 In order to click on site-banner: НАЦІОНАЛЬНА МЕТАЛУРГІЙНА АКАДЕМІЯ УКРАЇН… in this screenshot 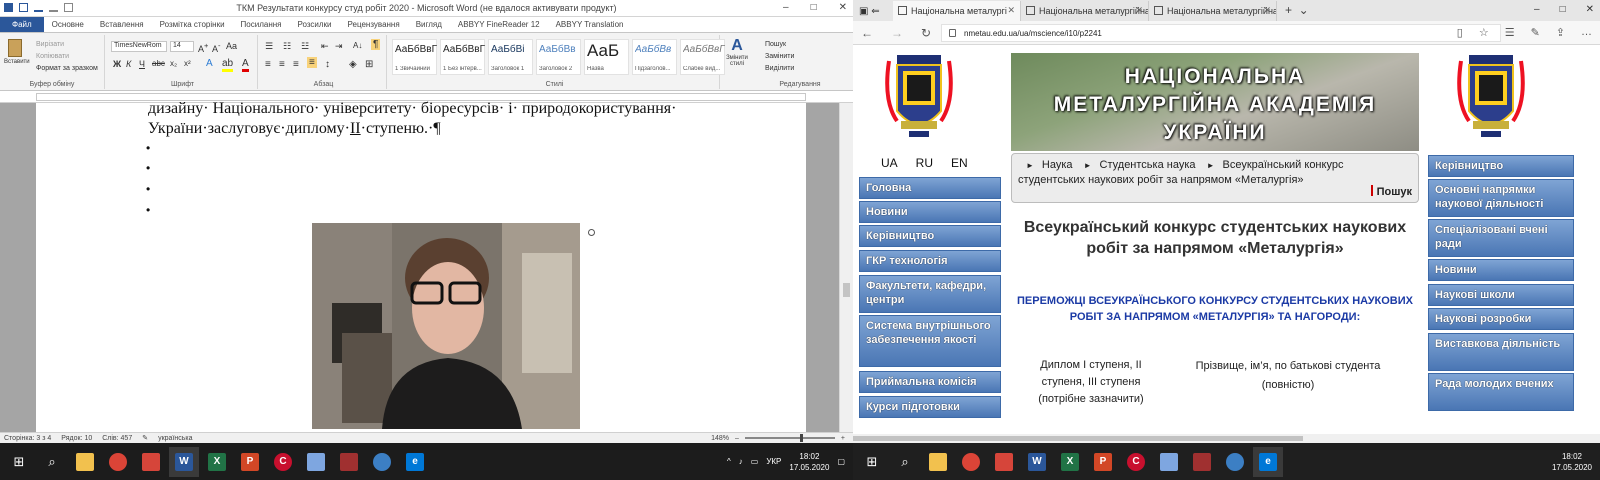, I will do `click(1215, 102)`.